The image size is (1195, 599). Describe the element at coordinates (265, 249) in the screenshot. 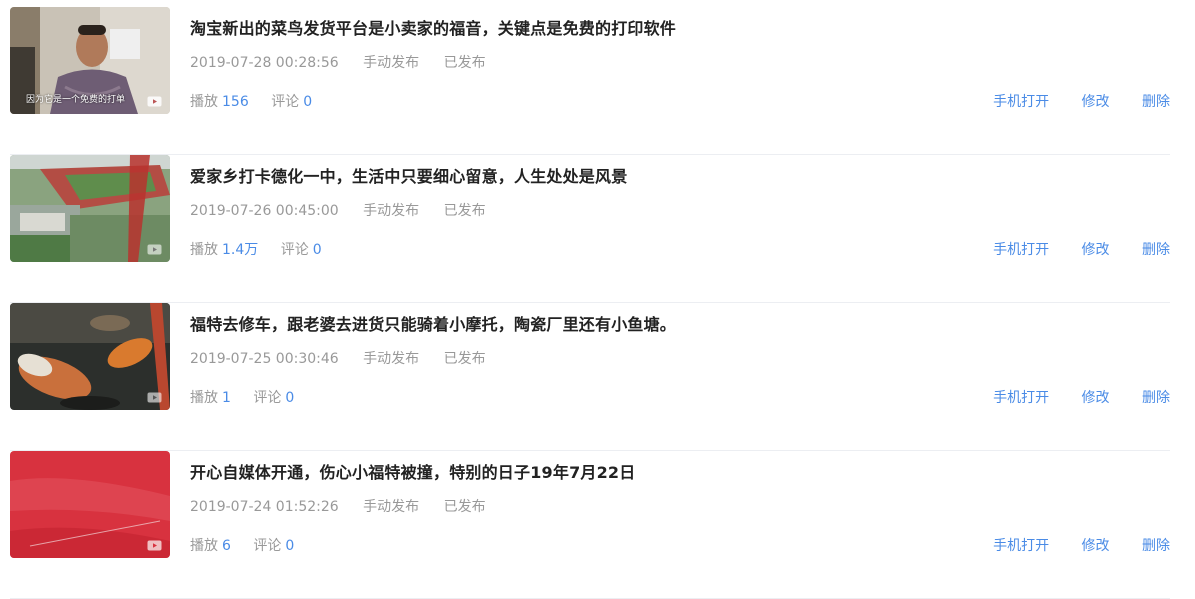

I see `video-stats: 播放 1.4万 评论 0` at that location.